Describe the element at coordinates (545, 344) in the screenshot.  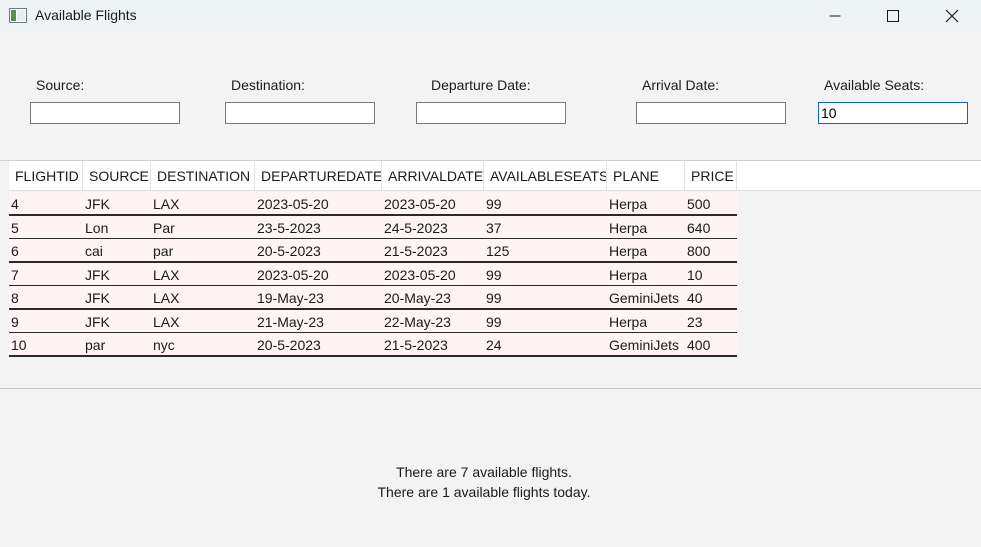
I see `cell-availableseats: 24` at that location.